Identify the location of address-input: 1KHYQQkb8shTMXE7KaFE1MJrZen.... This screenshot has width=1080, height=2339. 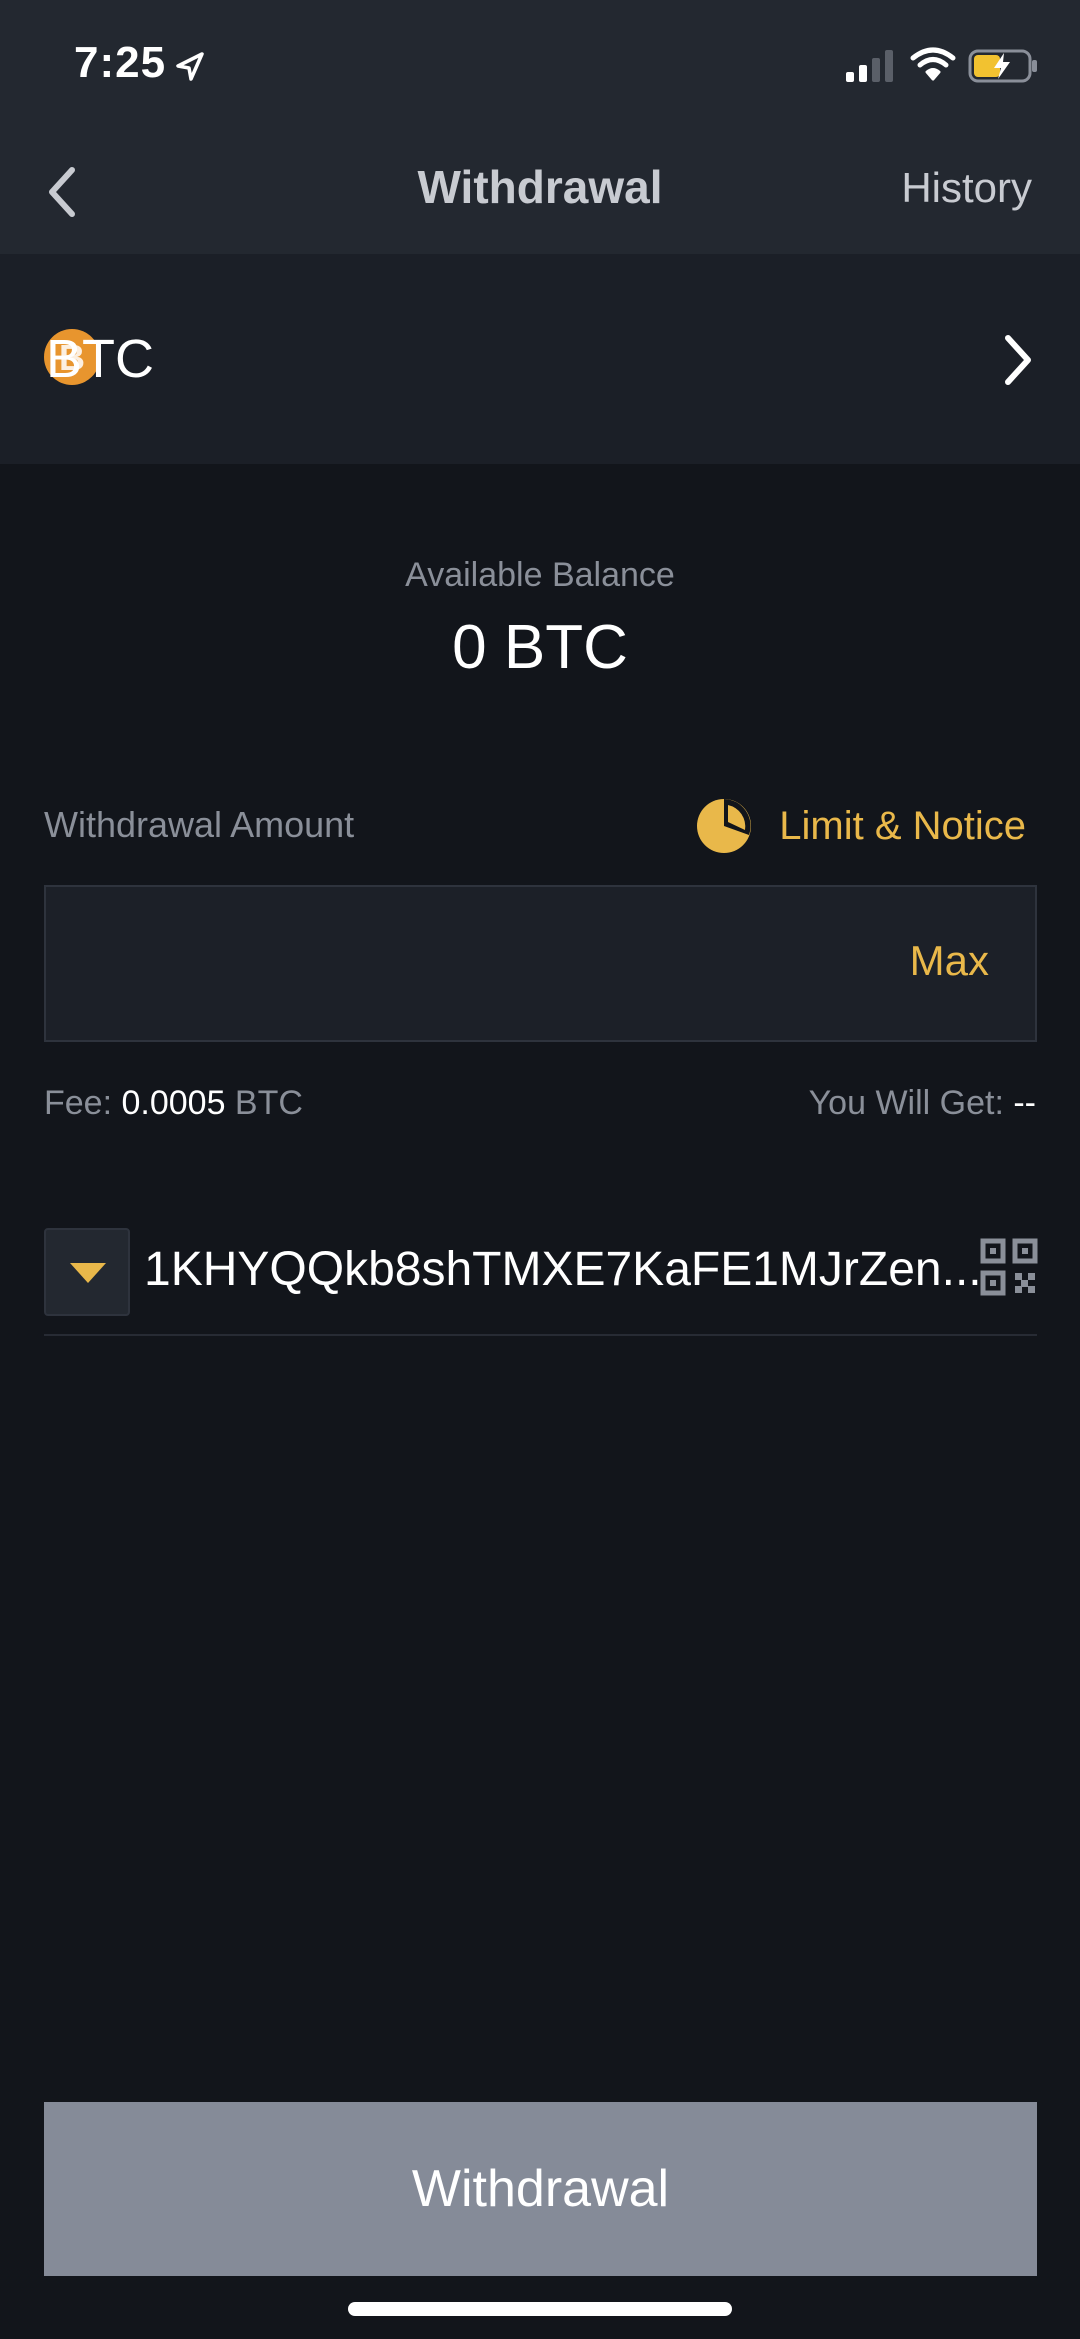
(563, 1269).